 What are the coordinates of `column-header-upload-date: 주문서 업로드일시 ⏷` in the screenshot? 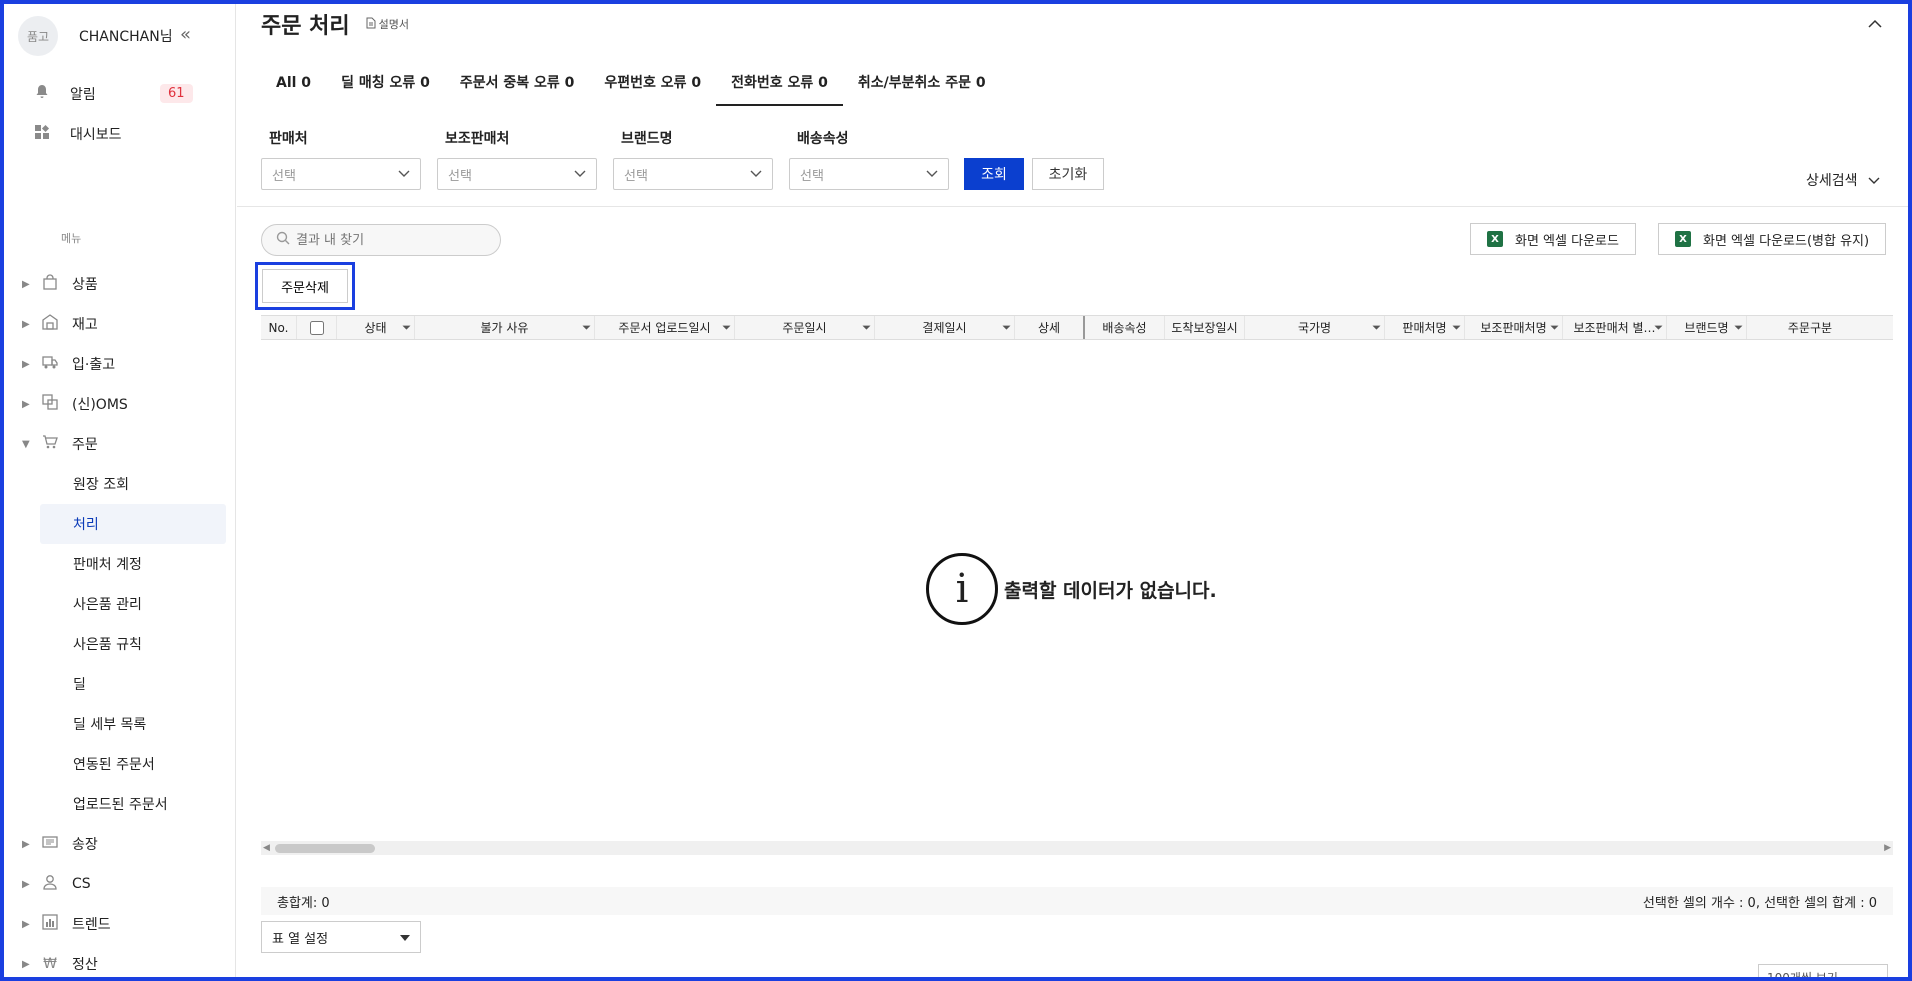 It's located at (665, 327).